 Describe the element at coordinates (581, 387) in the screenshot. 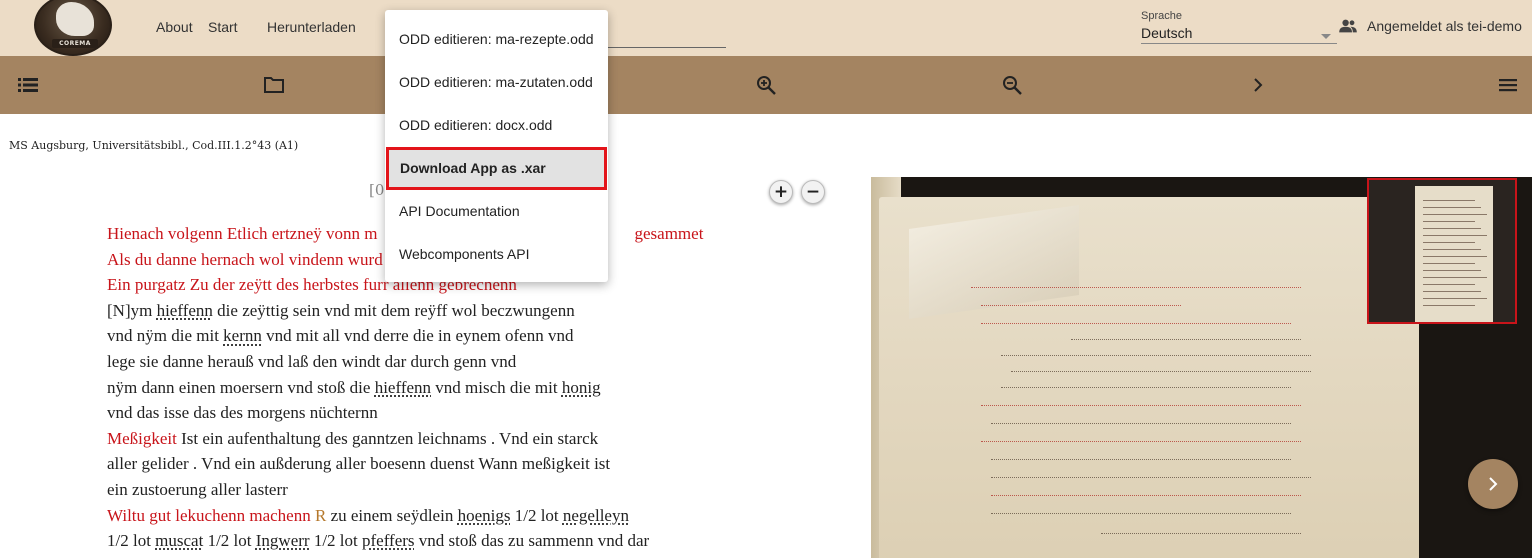

I see `glossary-term-link: honig` at that location.